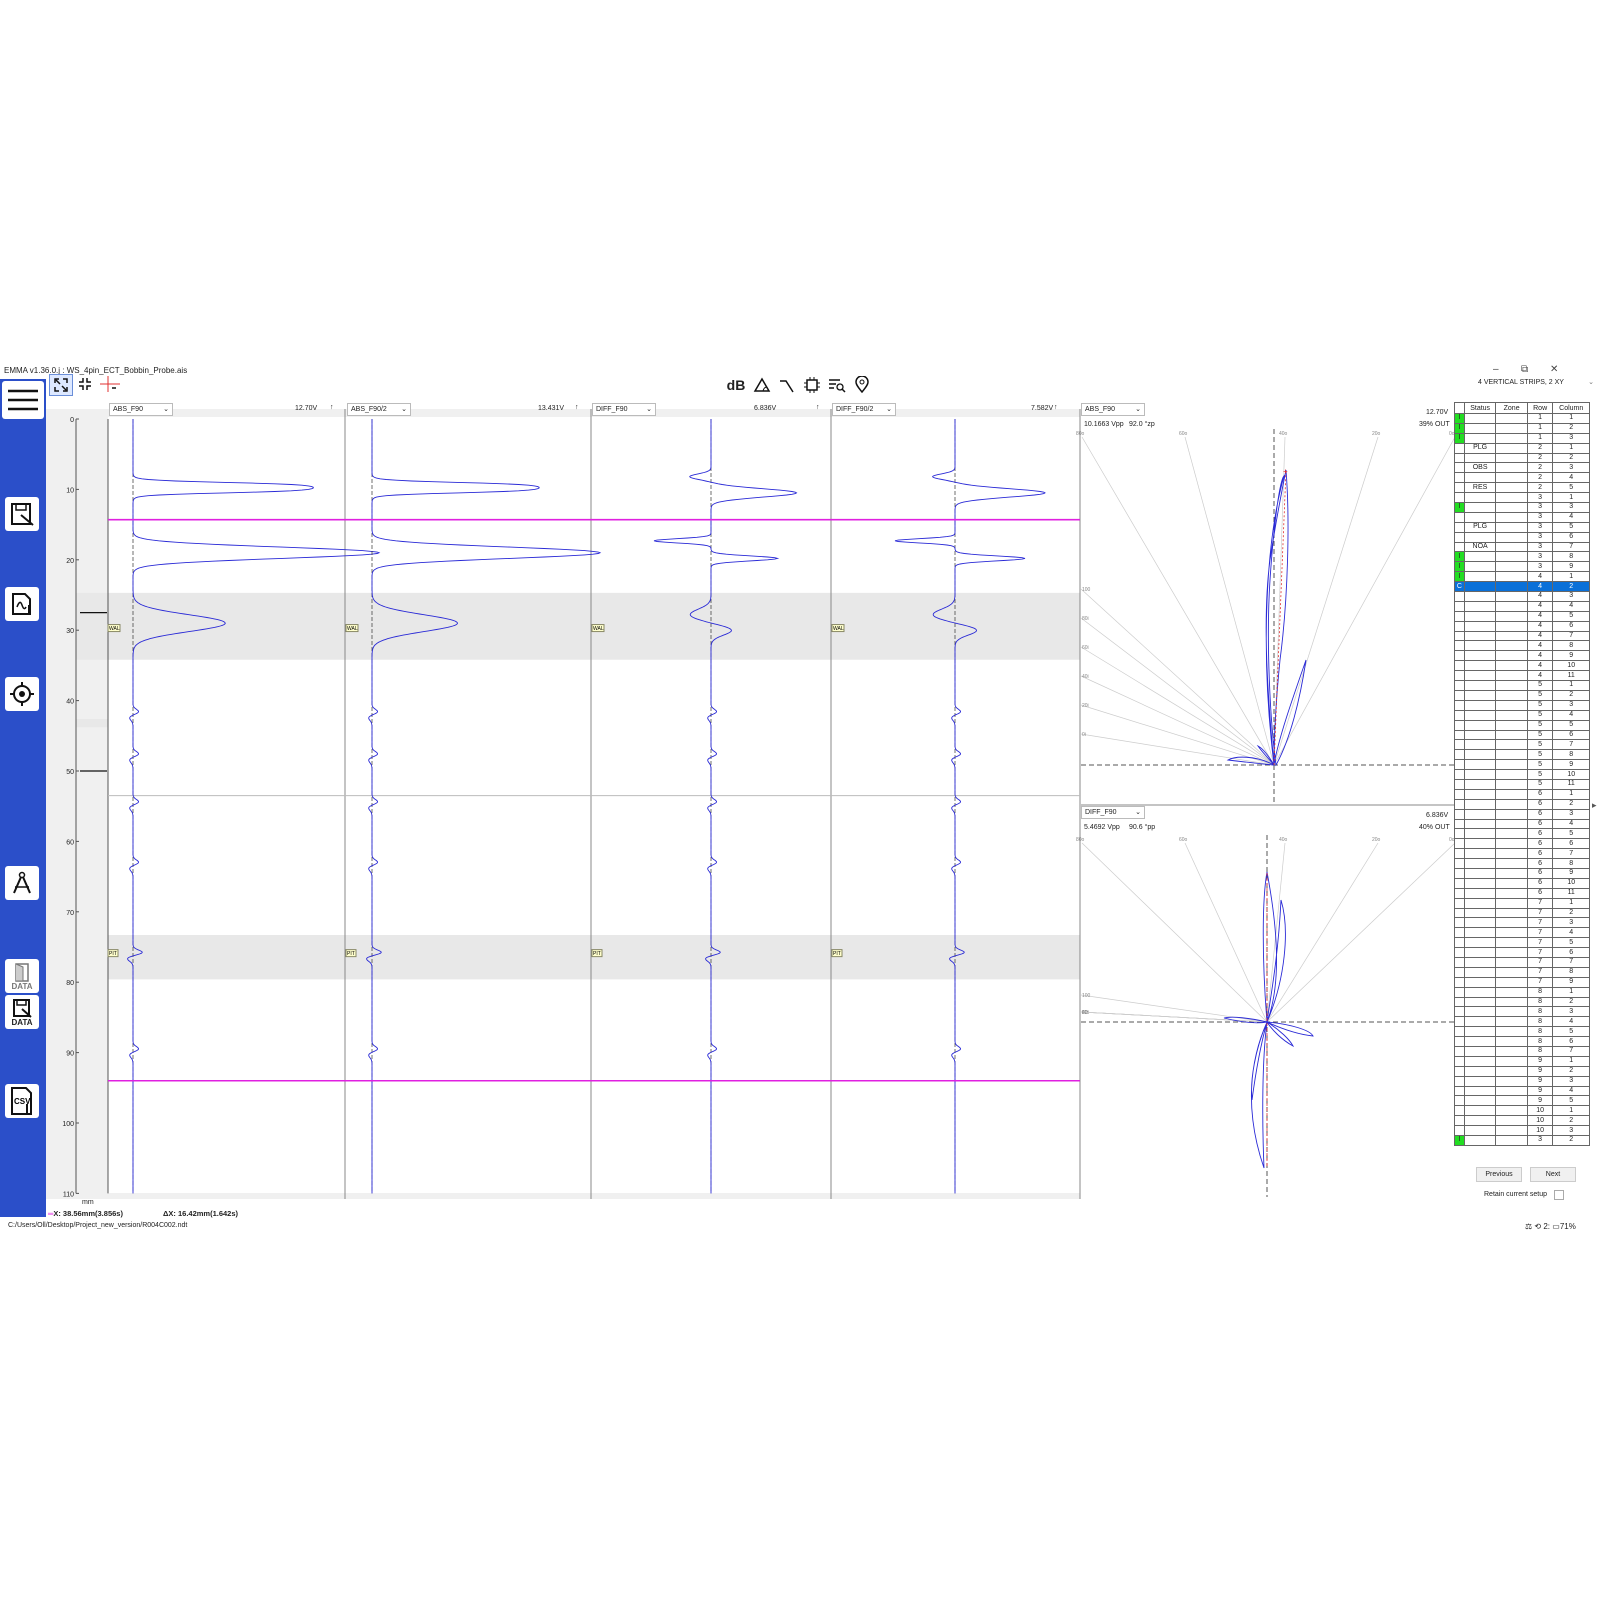 The height and width of the screenshot is (1600, 1600). I want to click on tube-row: 74, so click(1522, 933).